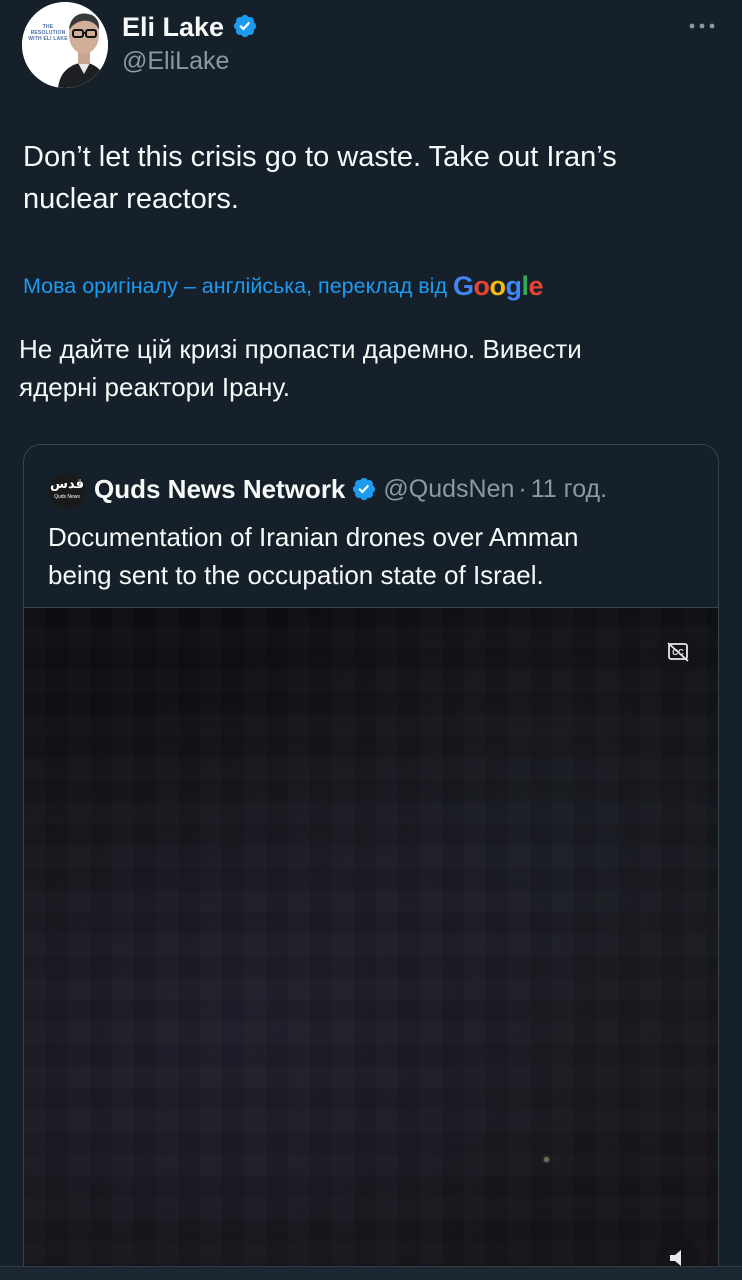  I want to click on quote-author-avatar: قدس Quds News, so click(67, 491).